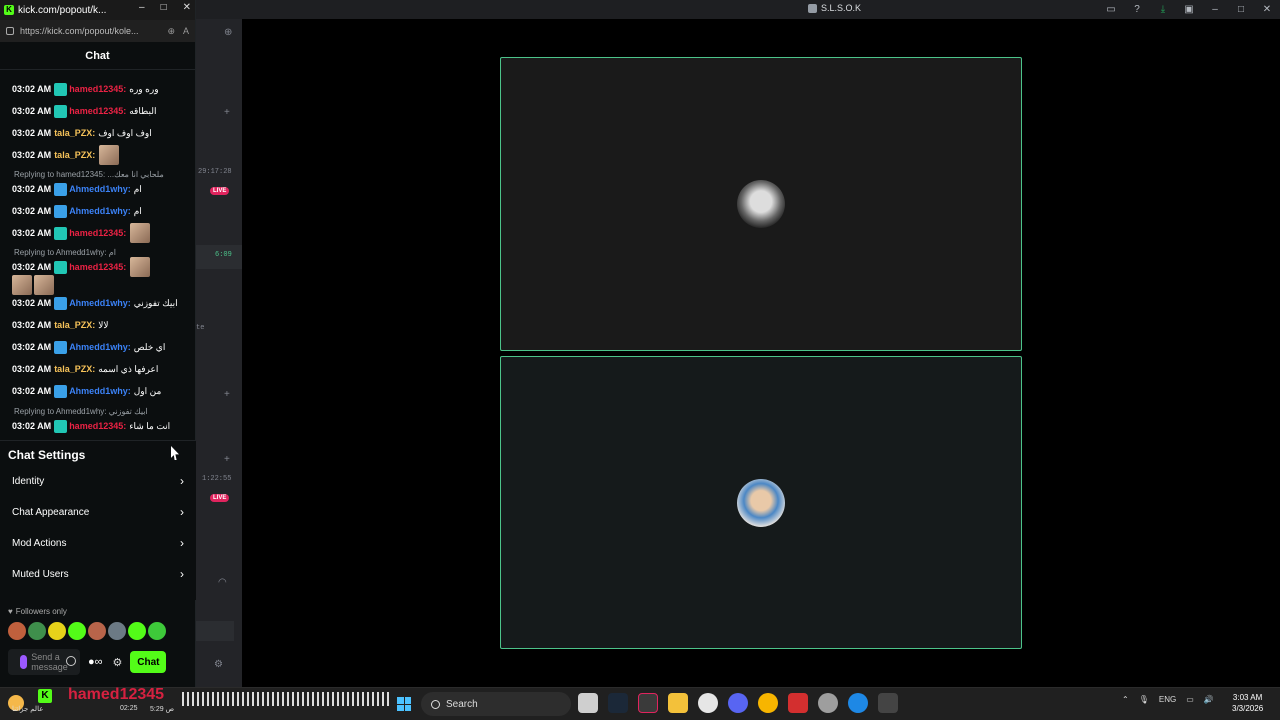 This screenshot has height=720, width=1280. Describe the element at coordinates (32, 133) in the screenshot. I see `message-time: 03:02 AM` at that location.